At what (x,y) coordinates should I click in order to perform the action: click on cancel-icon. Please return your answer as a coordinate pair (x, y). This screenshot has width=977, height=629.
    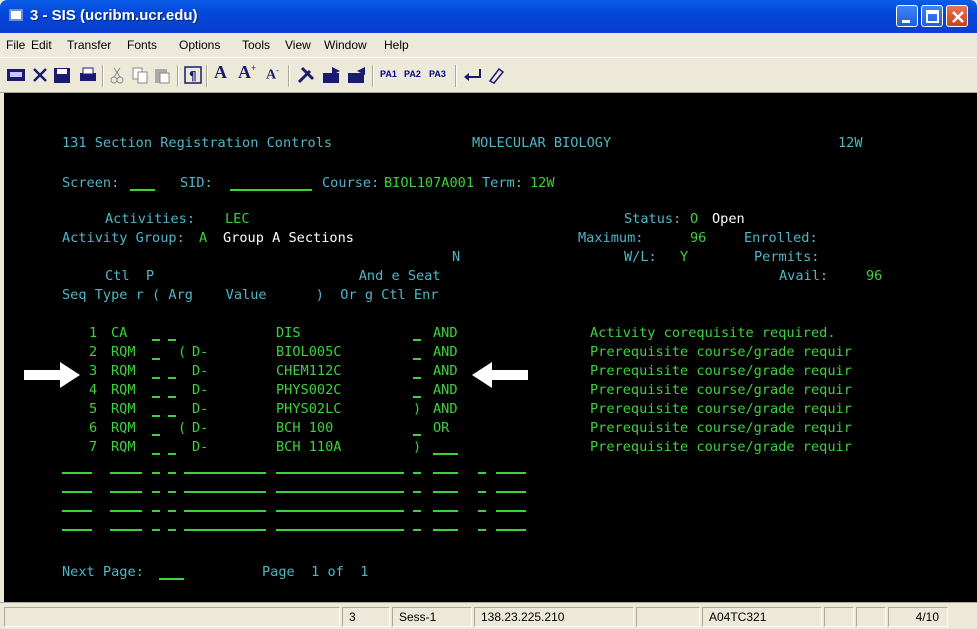
    Looking at the image, I should click on (40, 76).